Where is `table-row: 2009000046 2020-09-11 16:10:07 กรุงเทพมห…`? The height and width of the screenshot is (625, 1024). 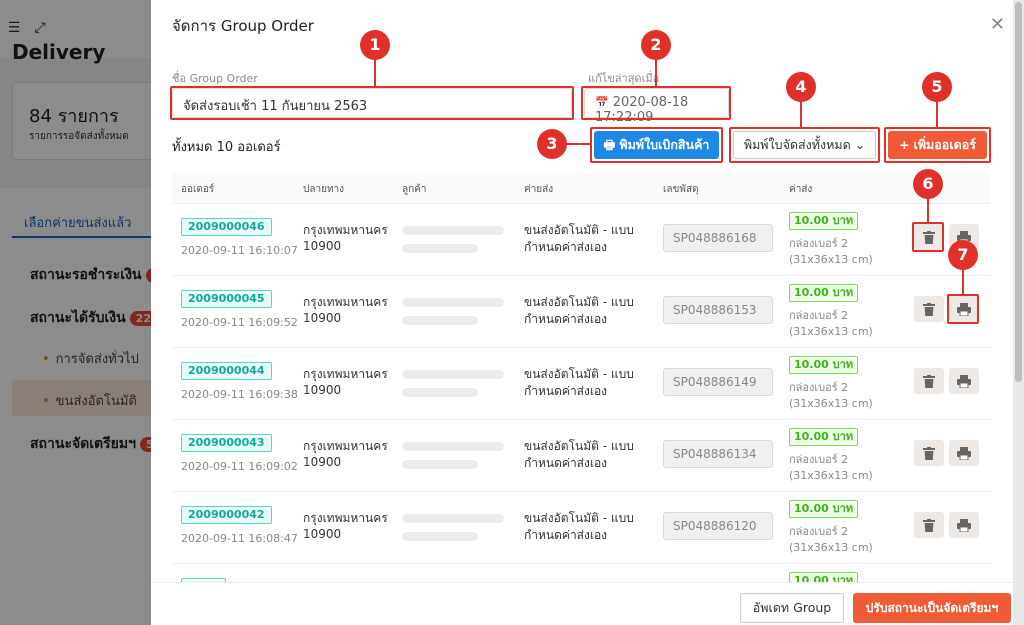 table-row: 2009000046 2020-09-11 16:10:07 กรุงเทพมห… is located at coordinates (581, 240).